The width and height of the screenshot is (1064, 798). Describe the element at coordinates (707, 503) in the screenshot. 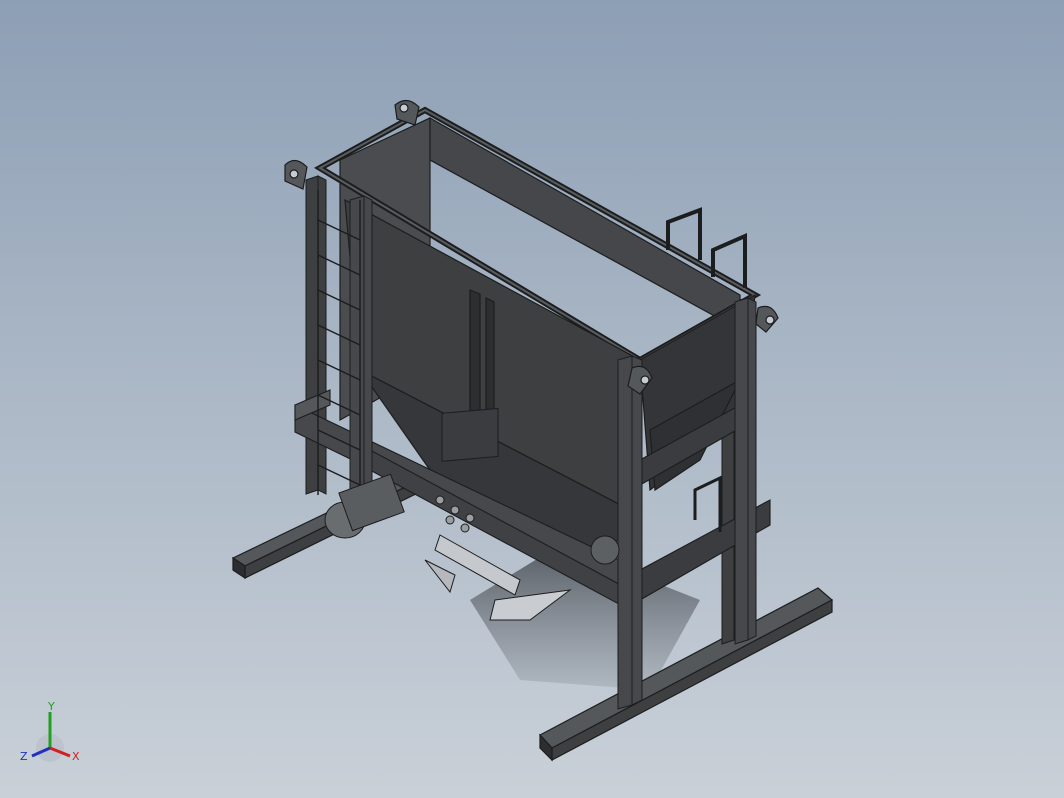

I see `lower-handles` at that location.